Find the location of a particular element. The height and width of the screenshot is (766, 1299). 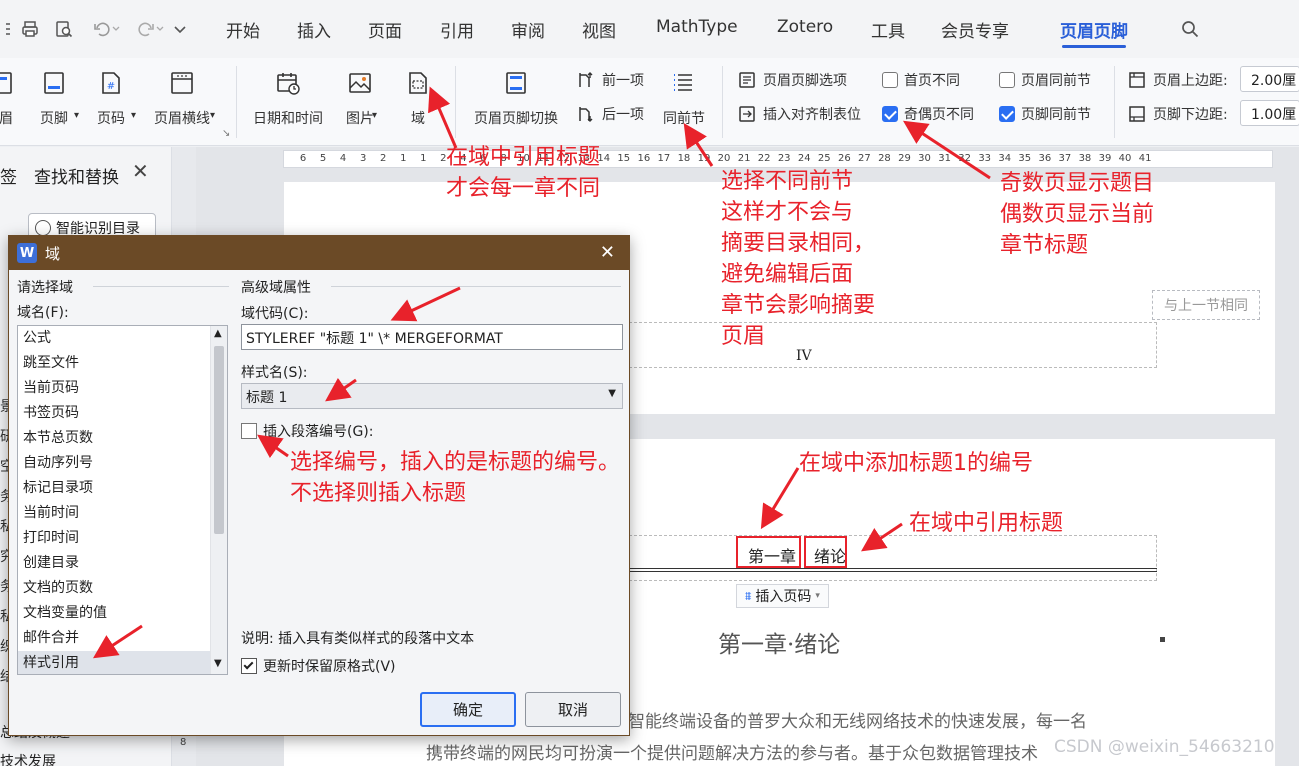

body-paragraph-line: 携带终端的网民均可扮演一个提供问题解决方法的参与者。基于众包数据管理技术 is located at coordinates (732, 754).